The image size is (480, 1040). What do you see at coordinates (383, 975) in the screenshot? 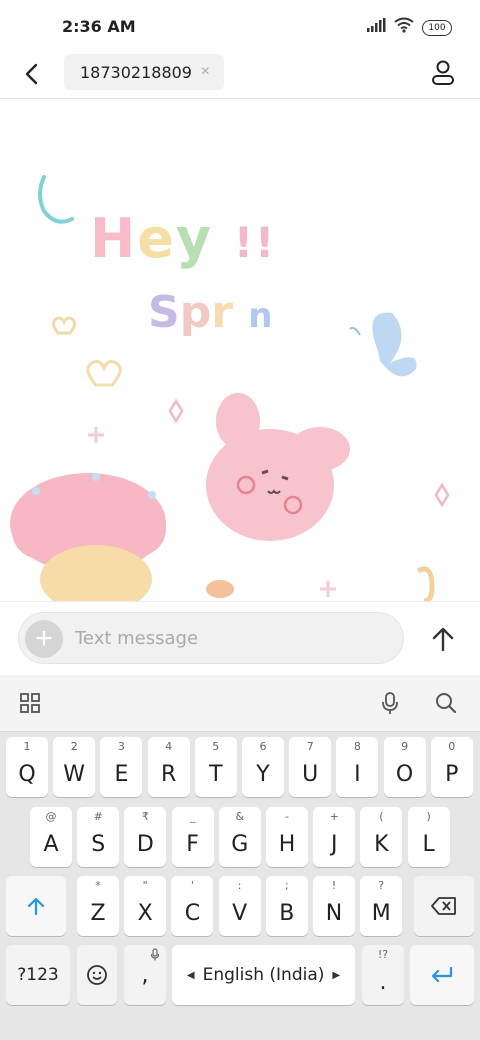
I see `period-key: !? .` at bounding box center [383, 975].